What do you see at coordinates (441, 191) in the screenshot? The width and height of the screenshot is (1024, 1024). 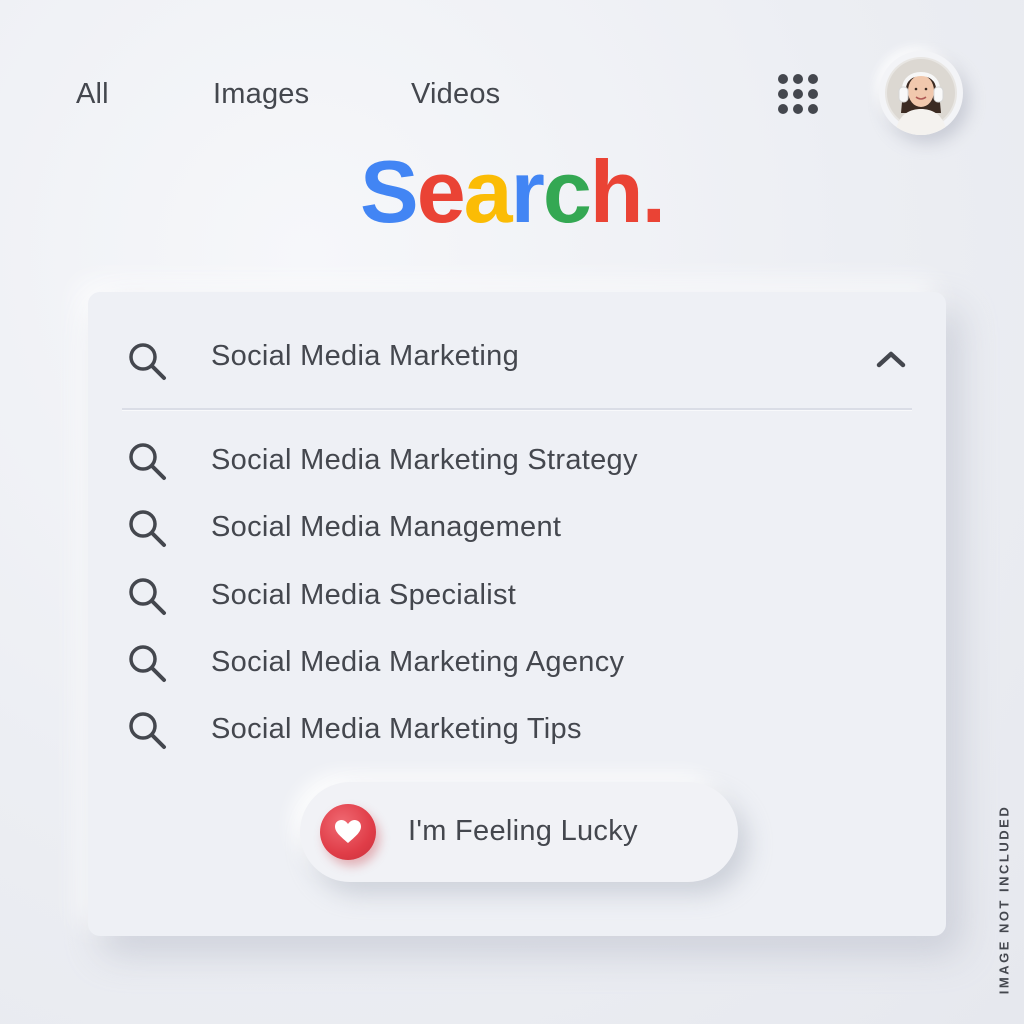 I see `logo-letter: e` at bounding box center [441, 191].